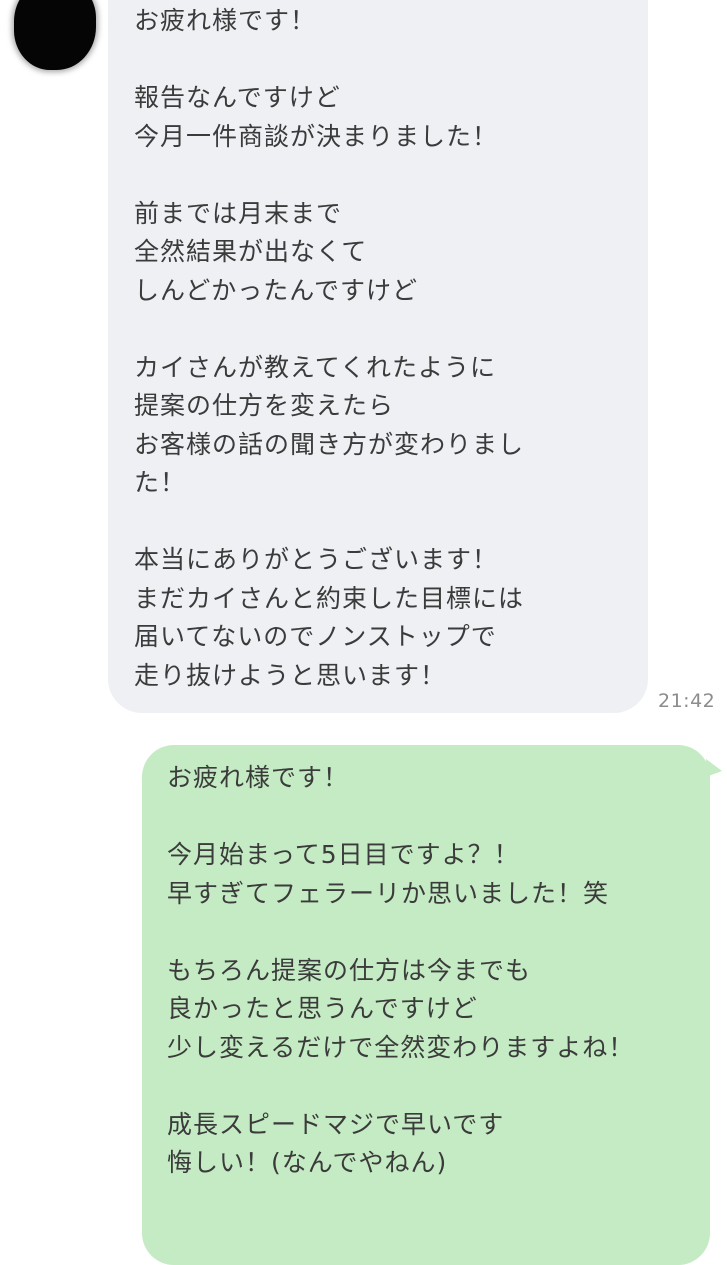  I want to click on message-line: た！, so click(160, 482).